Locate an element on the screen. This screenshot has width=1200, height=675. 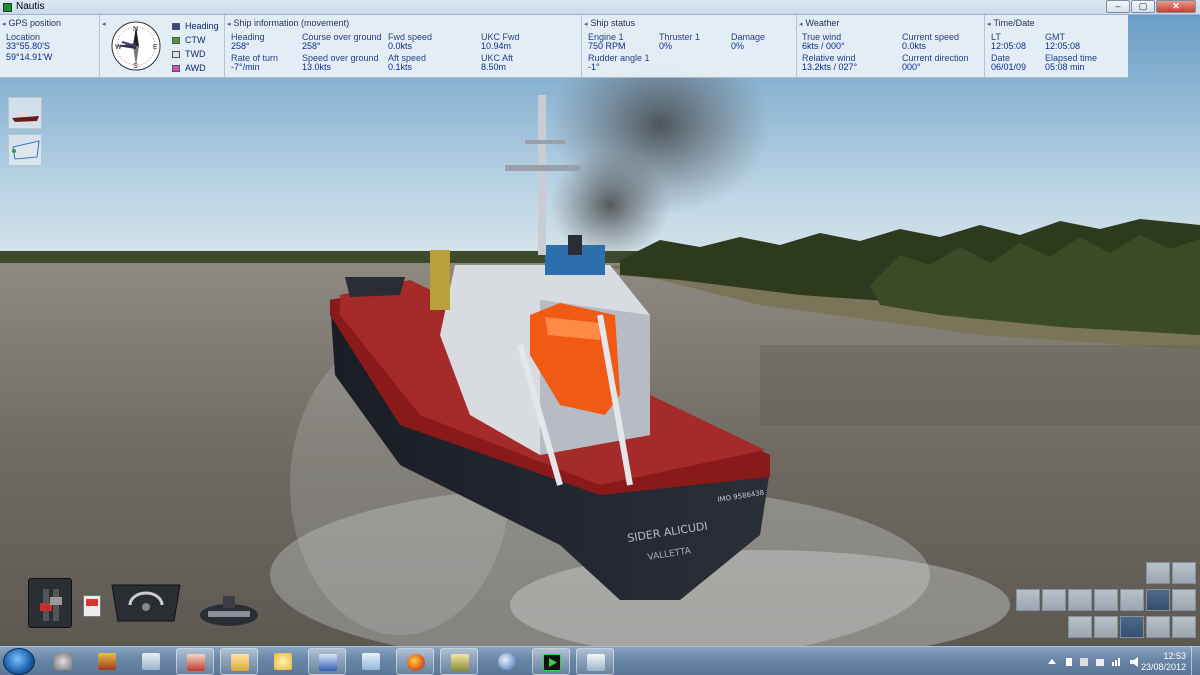
taskbar-settings-app is located at coordinates (63, 661).